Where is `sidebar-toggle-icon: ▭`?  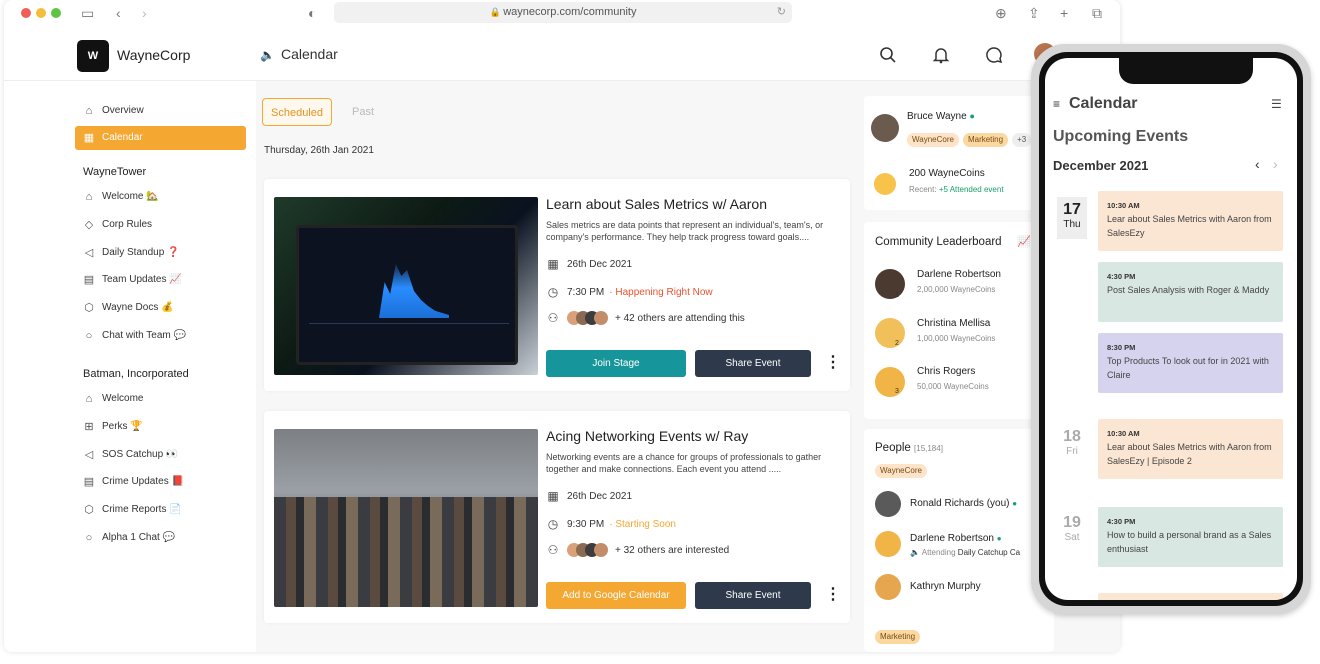 sidebar-toggle-icon: ▭ is located at coordinates (87, 13).